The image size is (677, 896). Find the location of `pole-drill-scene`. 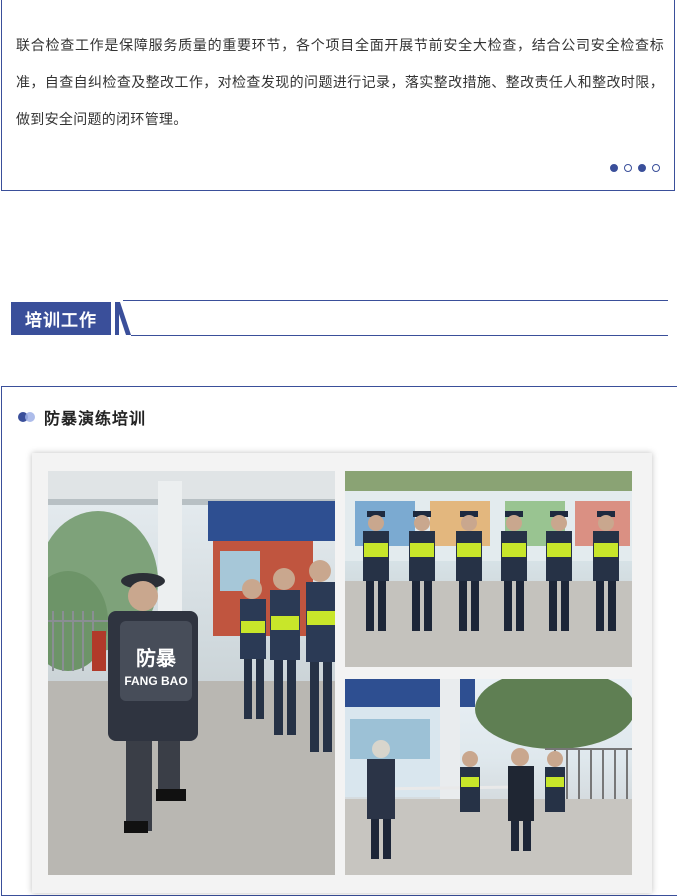

pole-drill-scene is located at coordinates (488, 777).